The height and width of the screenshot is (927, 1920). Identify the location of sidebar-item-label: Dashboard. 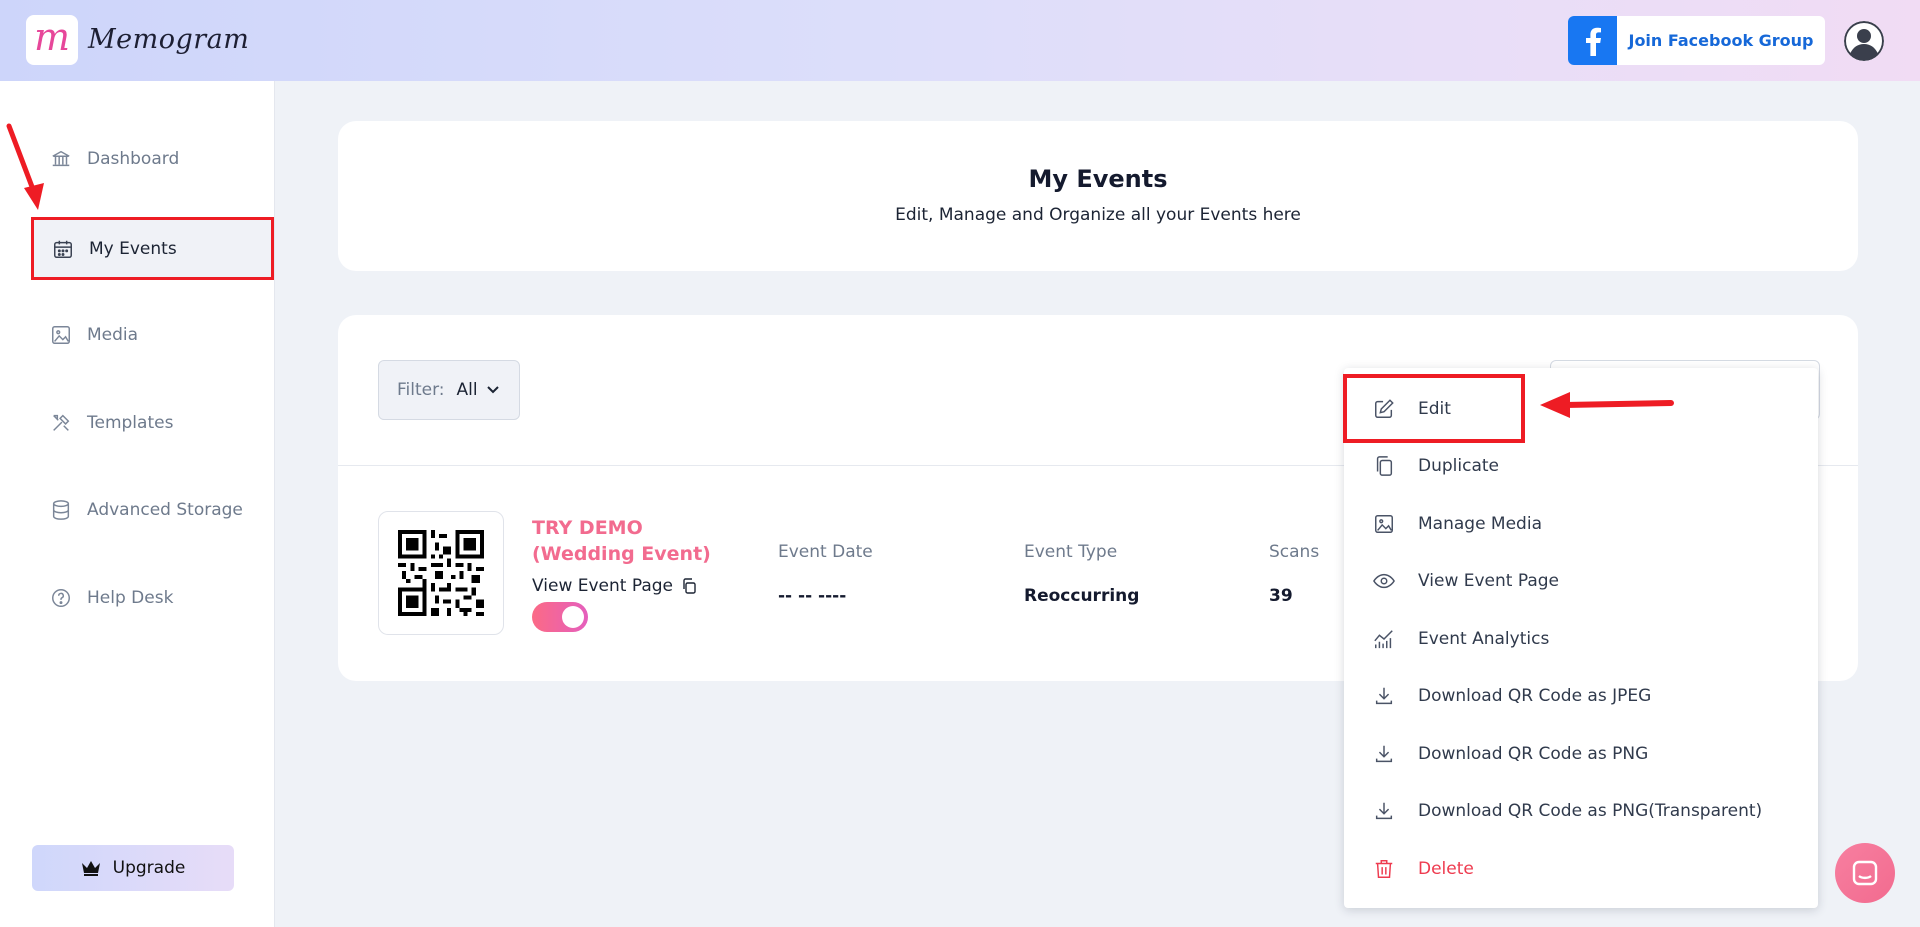
(133, 159).